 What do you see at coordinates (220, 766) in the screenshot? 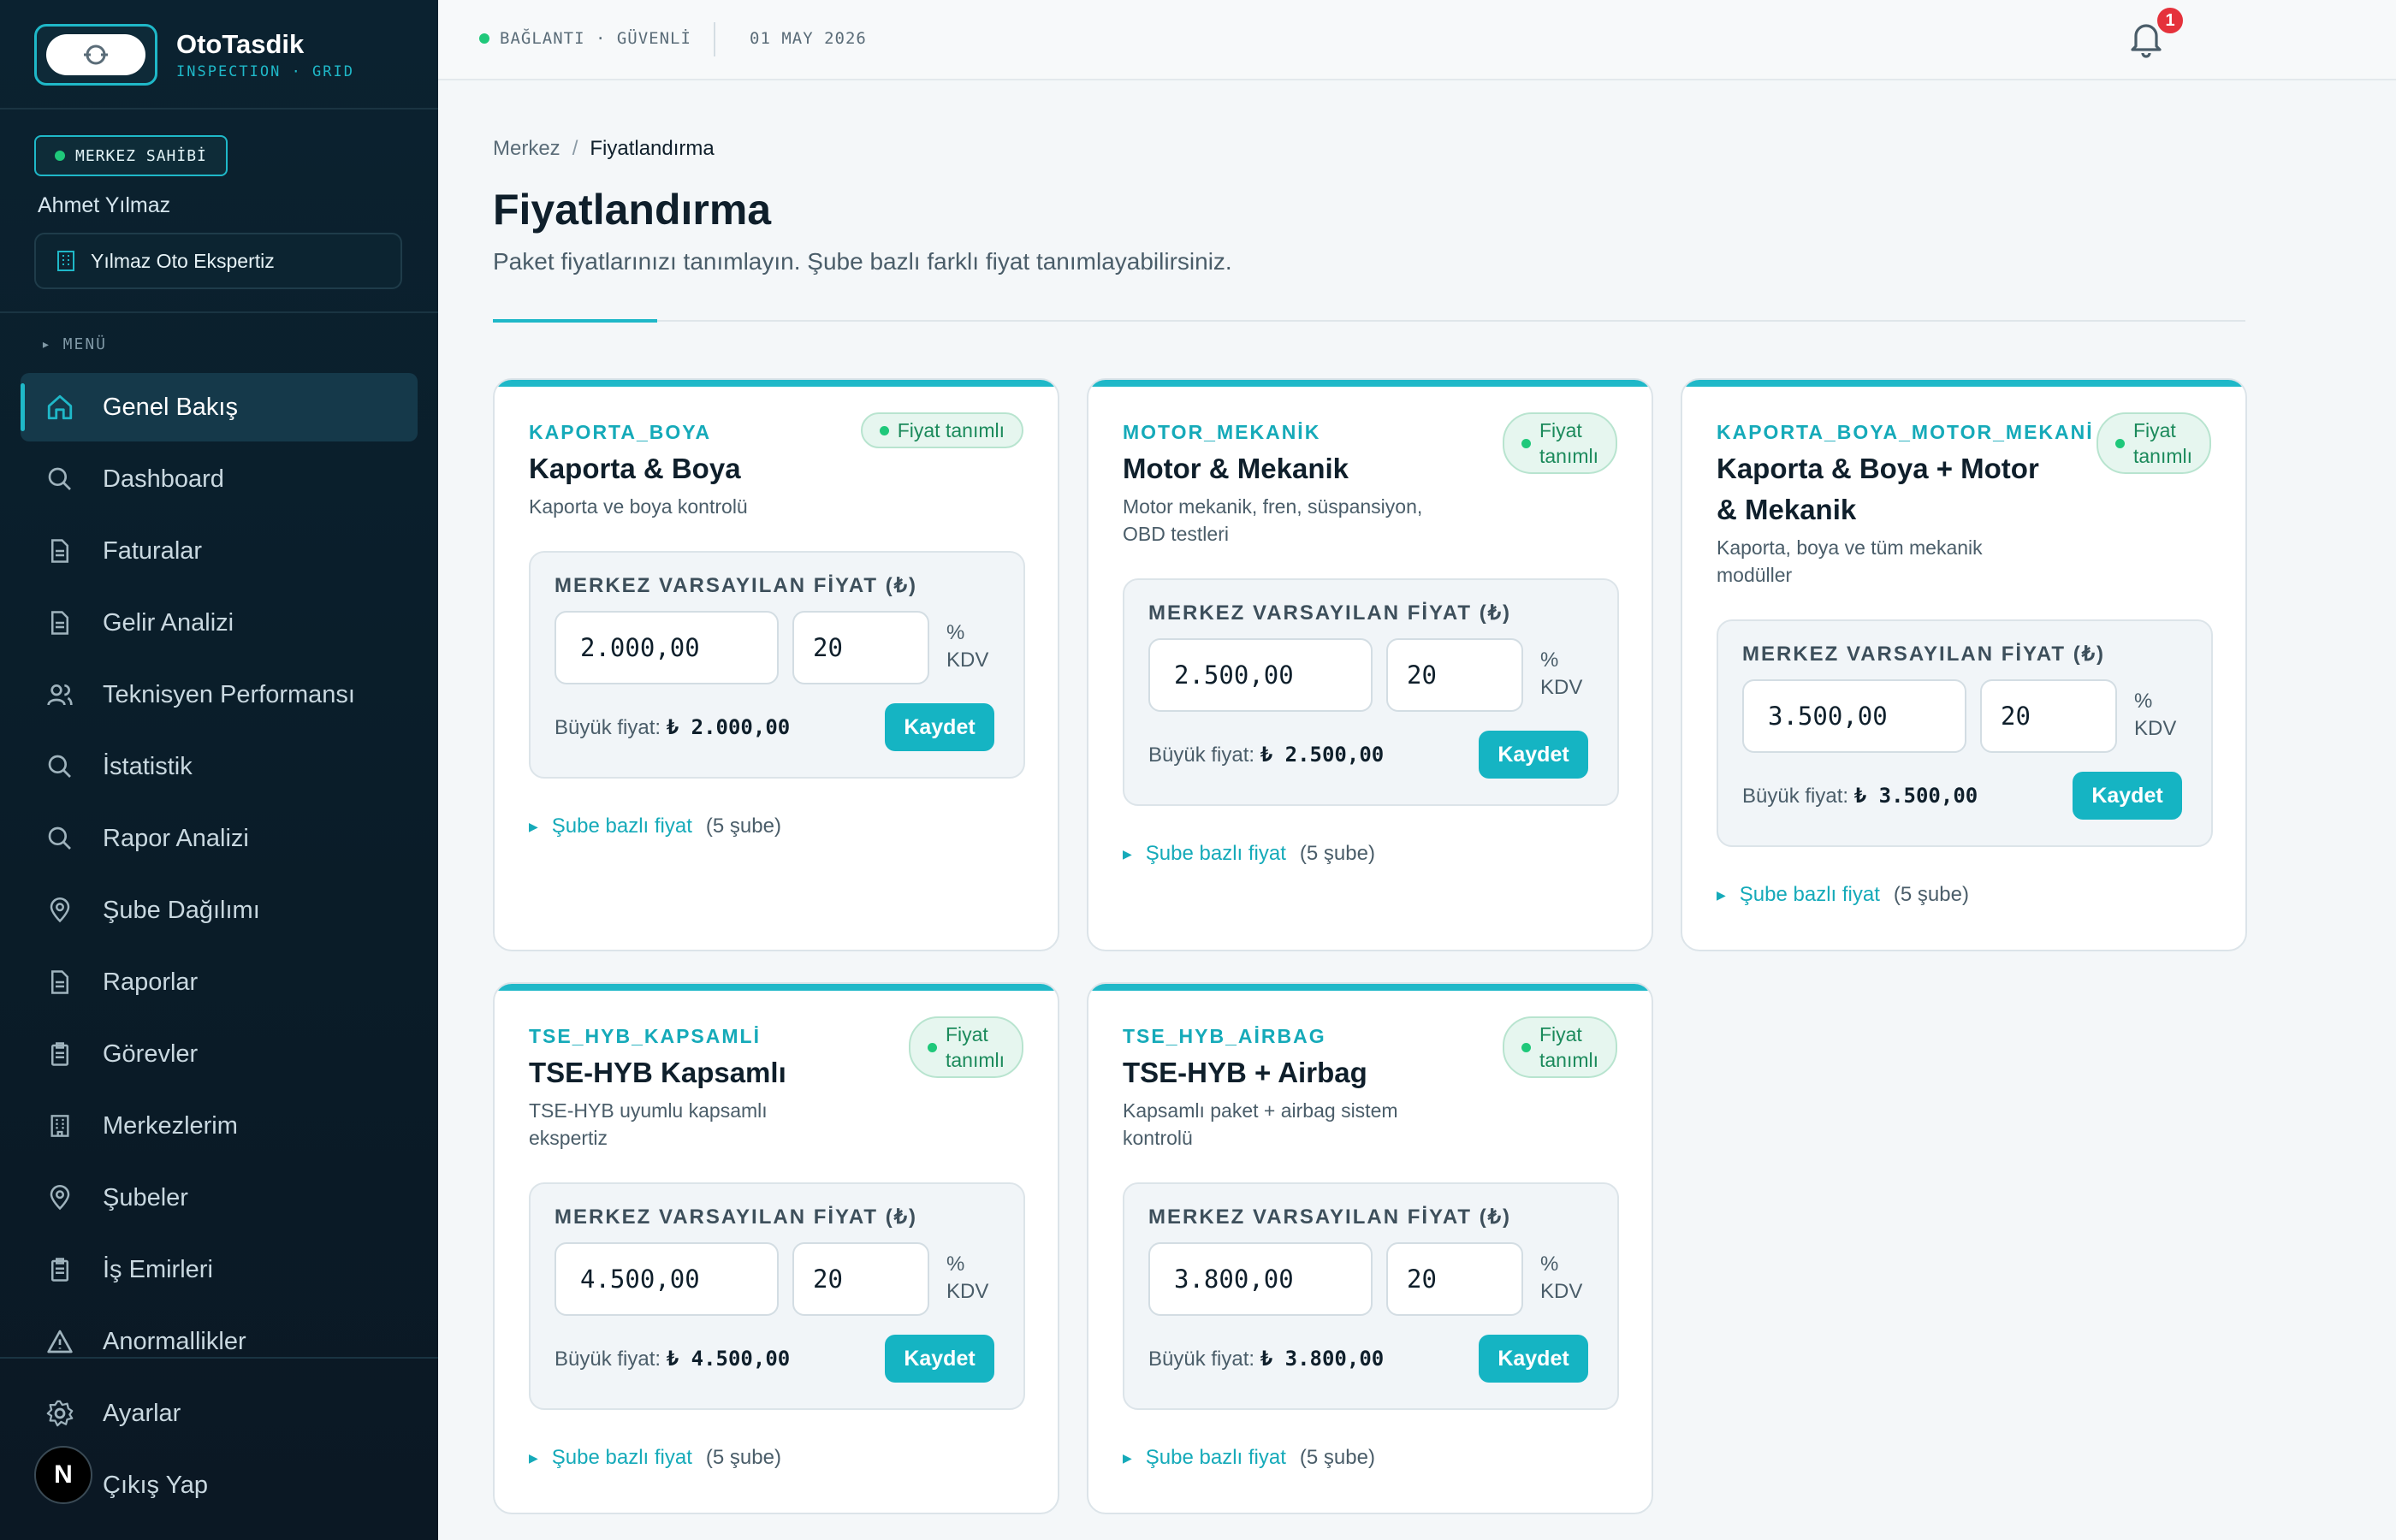
I see `sidebar-item-istatistik: İstatistik` at bounding box center [220, 766].